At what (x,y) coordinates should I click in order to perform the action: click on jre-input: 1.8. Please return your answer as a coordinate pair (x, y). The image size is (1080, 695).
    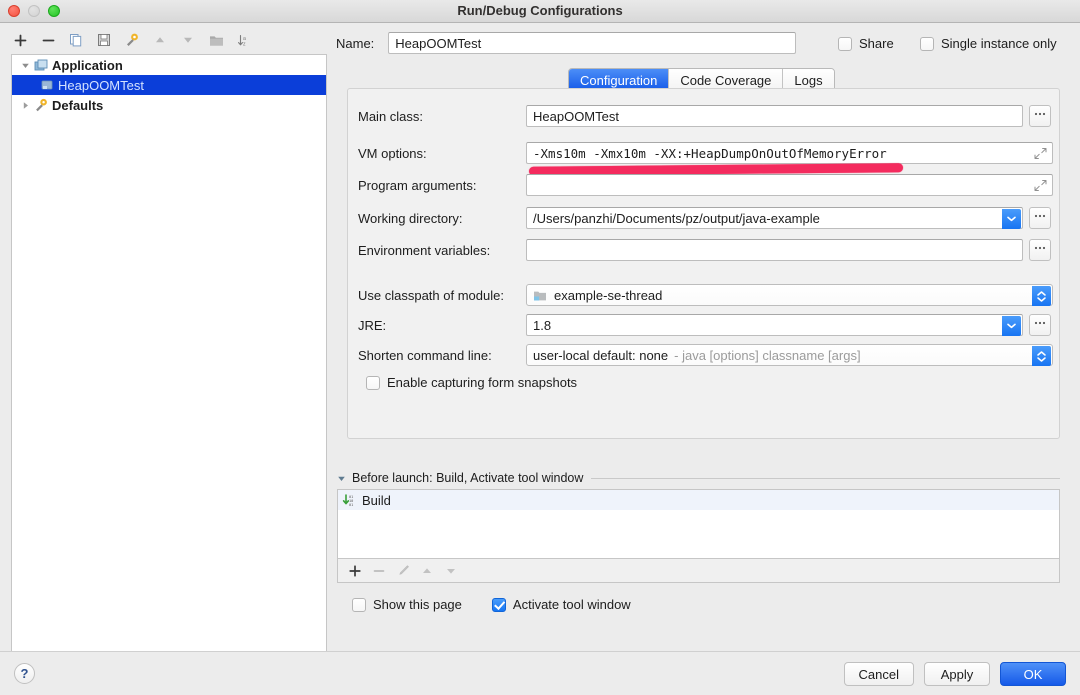
    Looking at the image, I should click on (774, 325).